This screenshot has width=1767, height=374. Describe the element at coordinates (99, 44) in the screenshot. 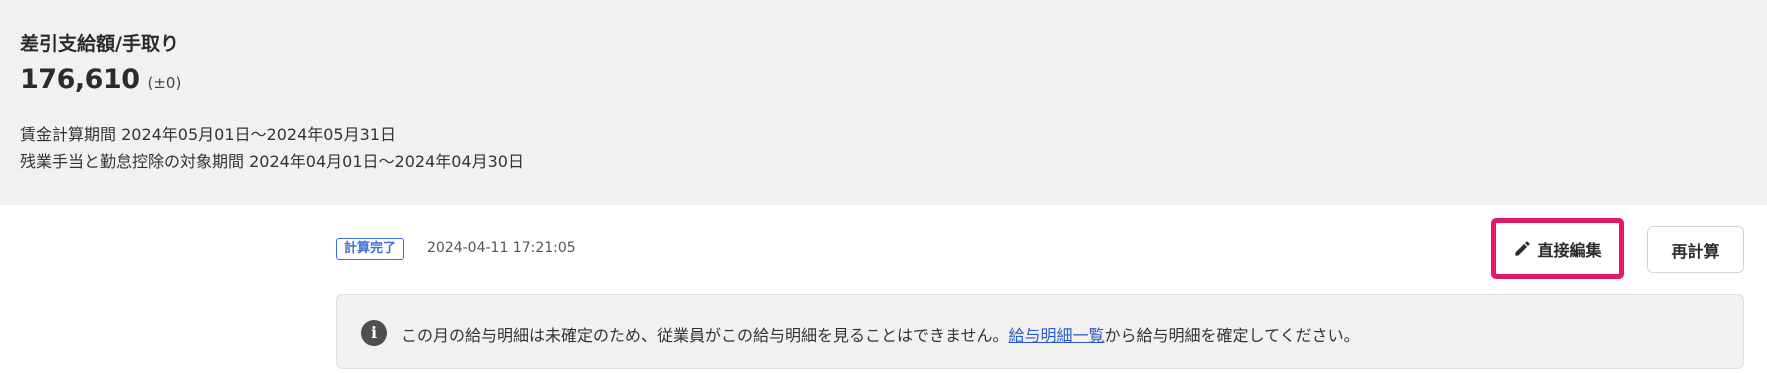

I see `net-pay-title: 差引支給額/手取り` at that location.